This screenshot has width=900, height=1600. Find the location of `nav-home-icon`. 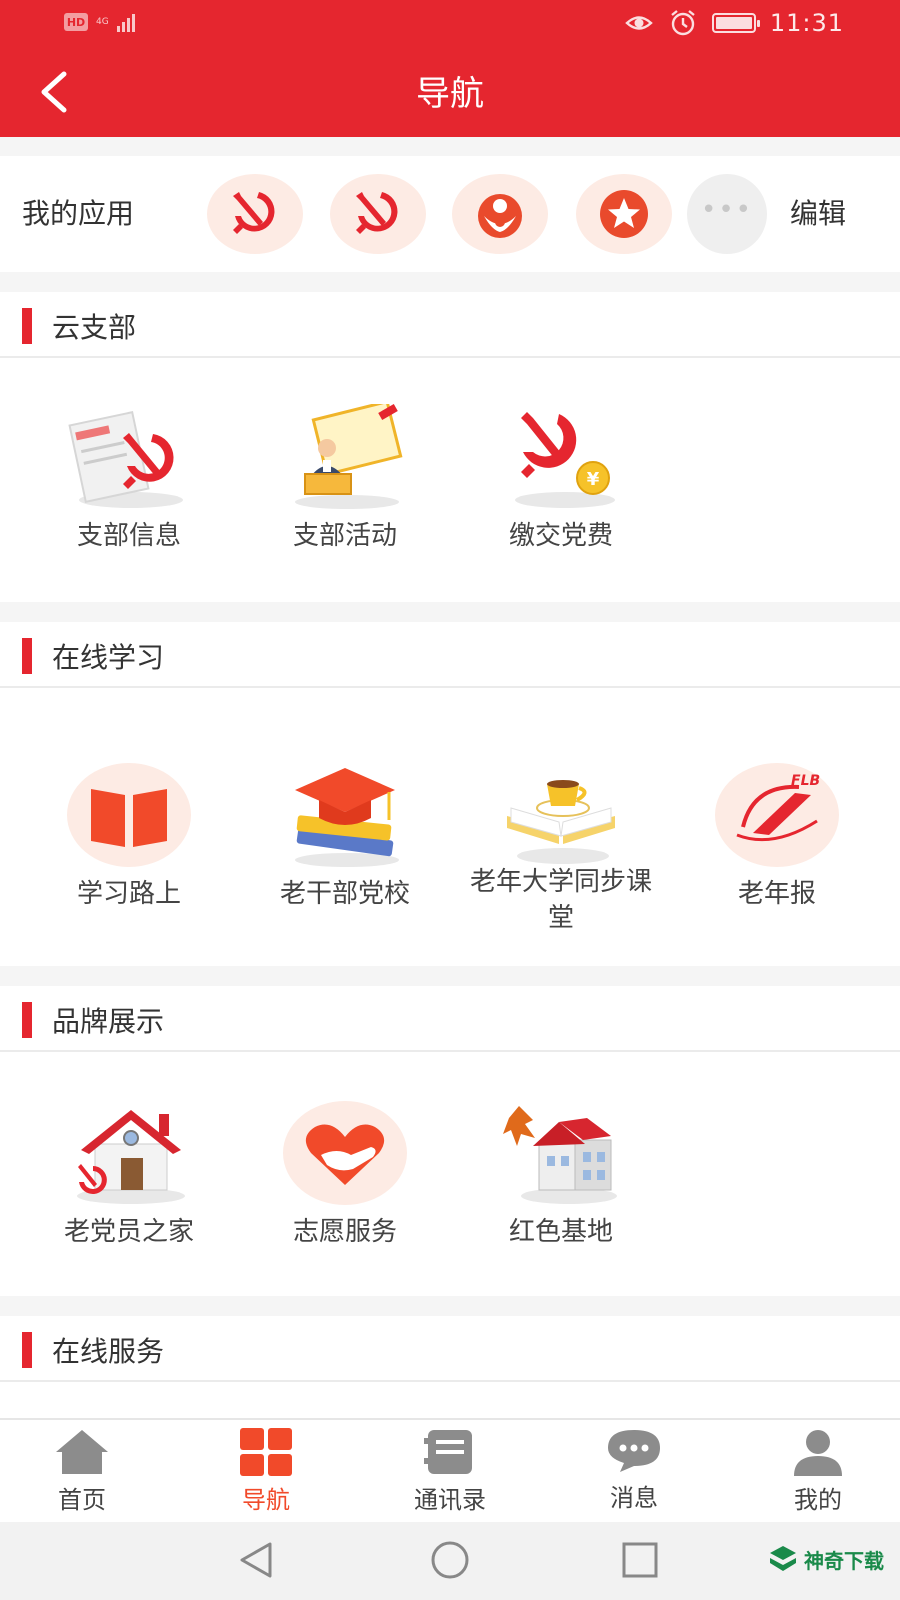

nav-home-icon is located at coordinates (450, 1560).